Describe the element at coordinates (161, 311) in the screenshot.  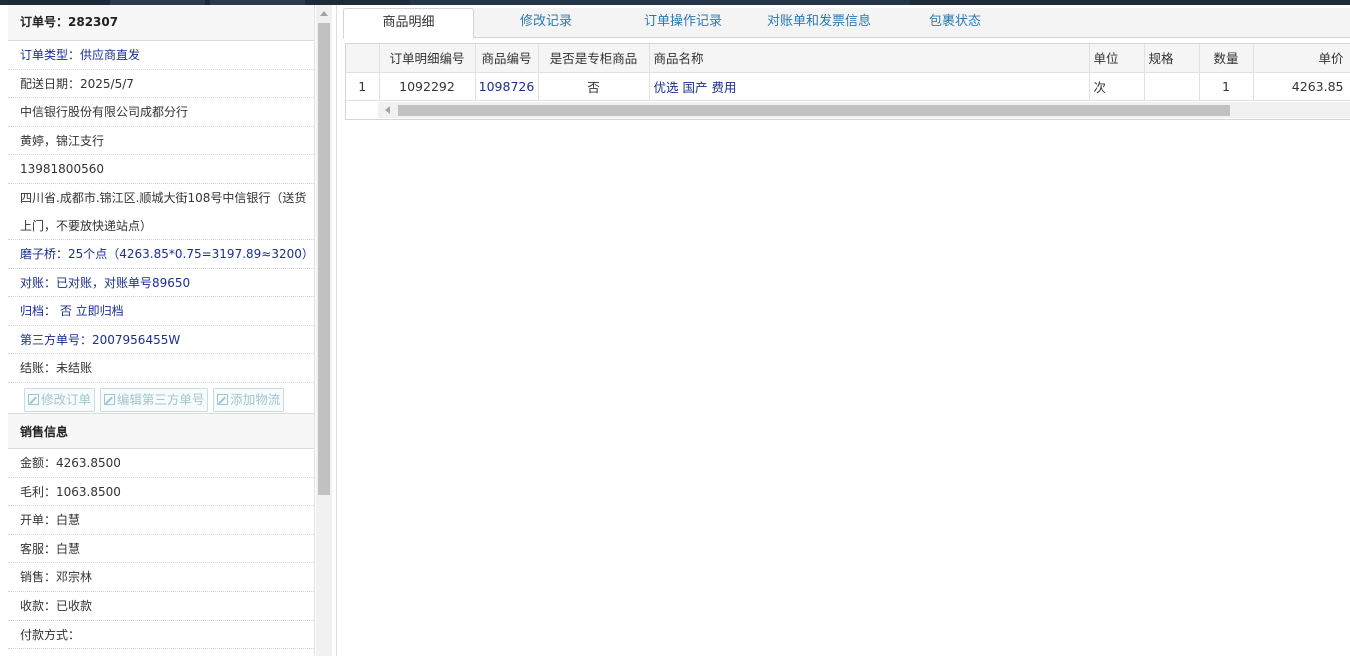
I see `archive-status: 归档： 否 立即归档` at that location.